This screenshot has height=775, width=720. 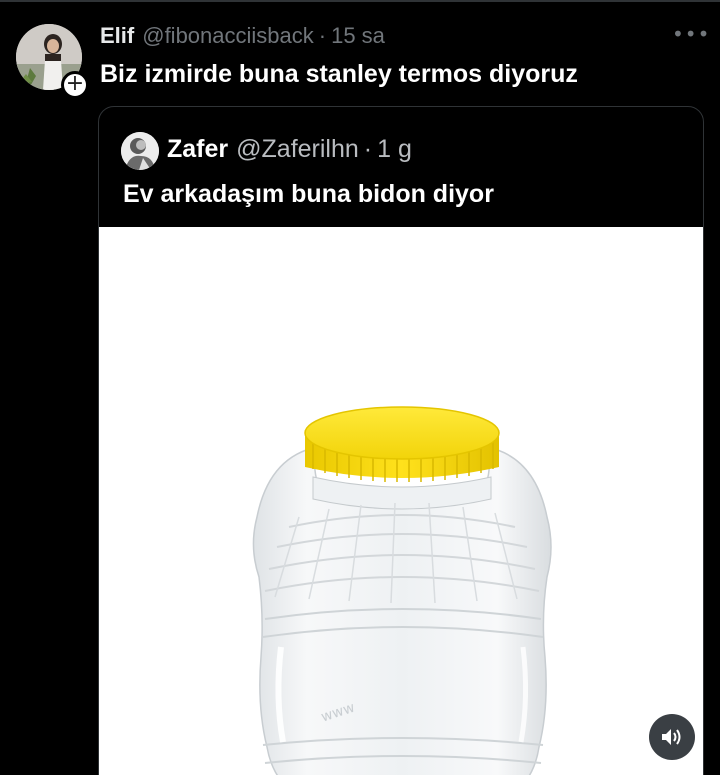 I want to click on quoted-tweet-header: Zafer @Zaferilhn · 1 g, so click(x=289, y=149).